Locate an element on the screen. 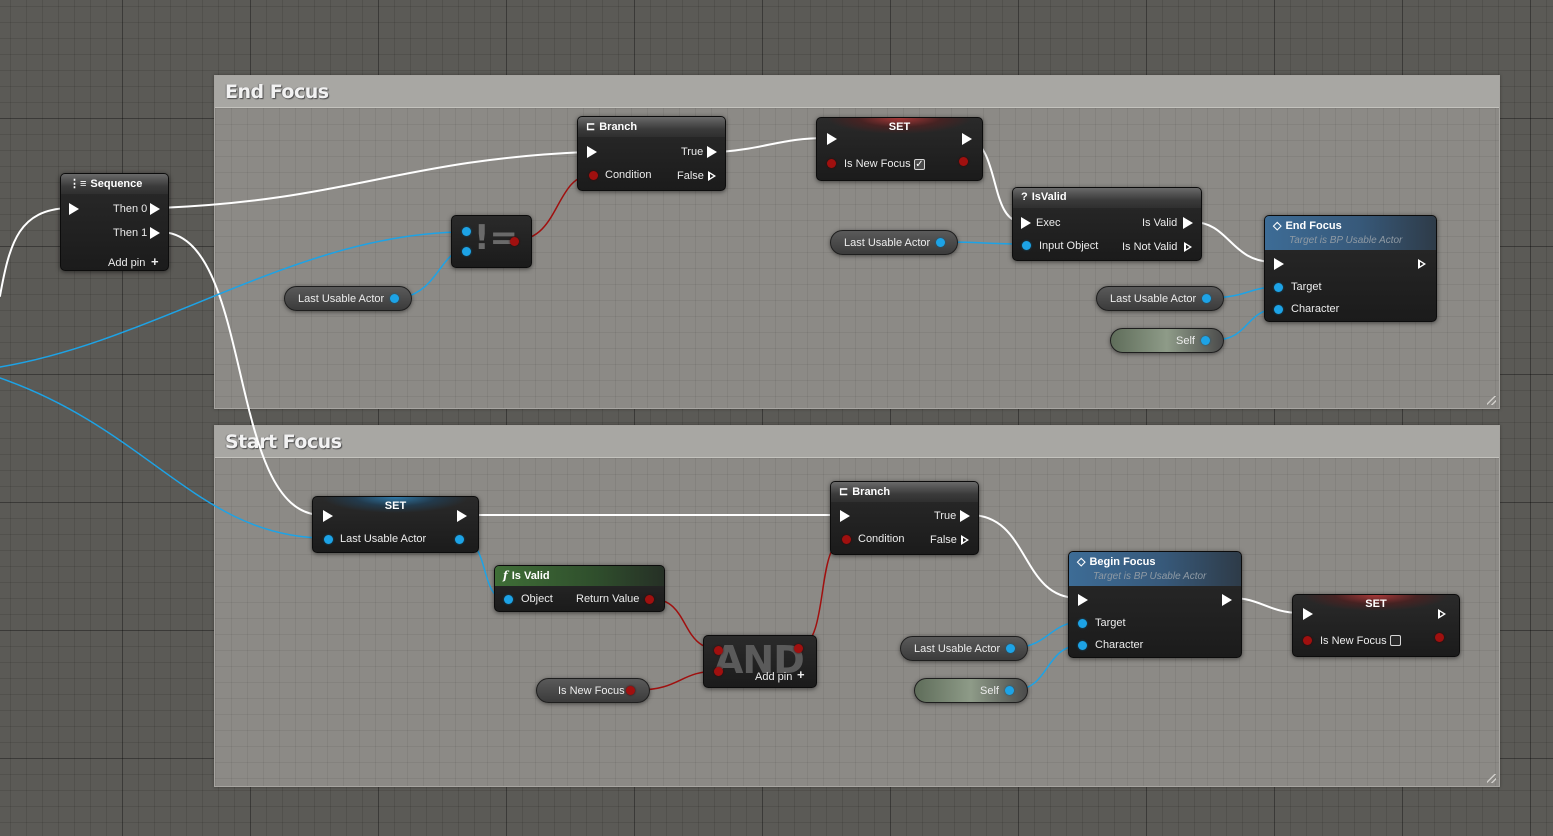  object-pin is located at coordinates (508, 599).